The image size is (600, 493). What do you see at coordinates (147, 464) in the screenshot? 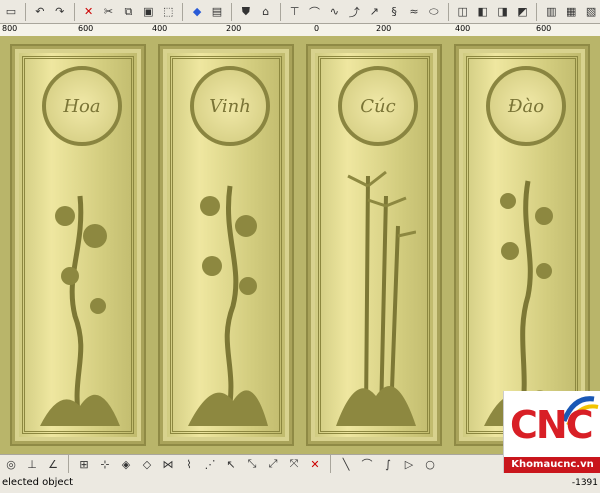
I see `node-add-icon: ◇` at bounding box center [147, 464].